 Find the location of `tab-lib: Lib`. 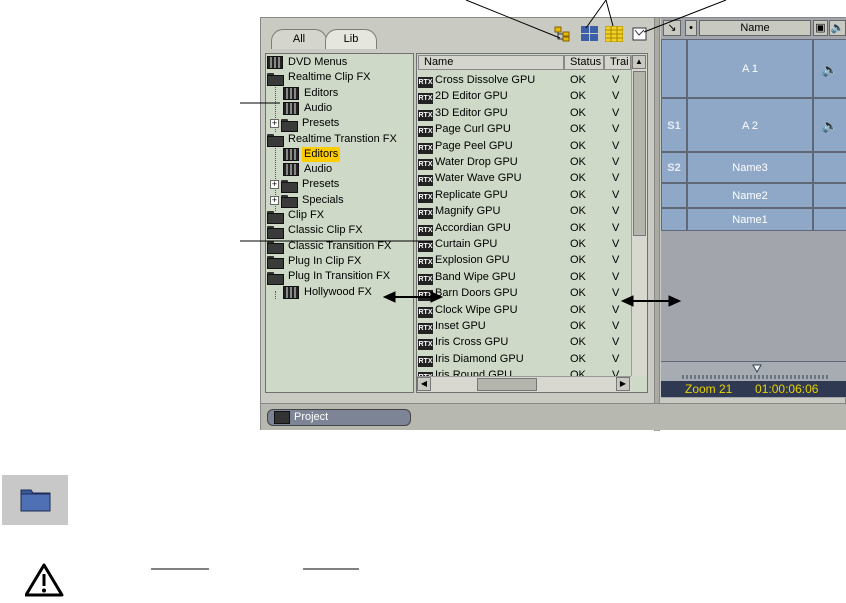

tab-lib: Lib is located at coordinates (351, 39).